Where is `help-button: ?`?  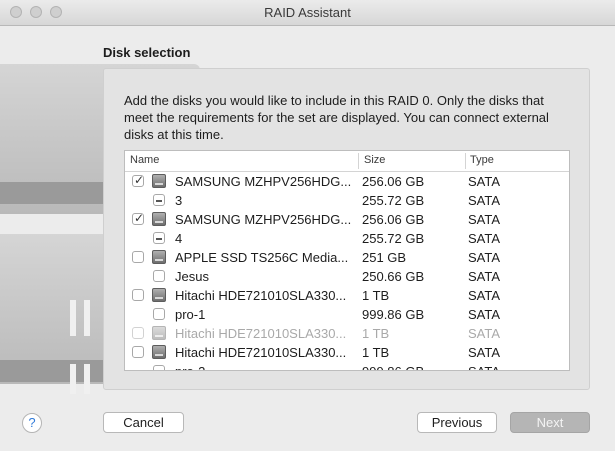 help-button: ? is located at coordinates (32, 423).